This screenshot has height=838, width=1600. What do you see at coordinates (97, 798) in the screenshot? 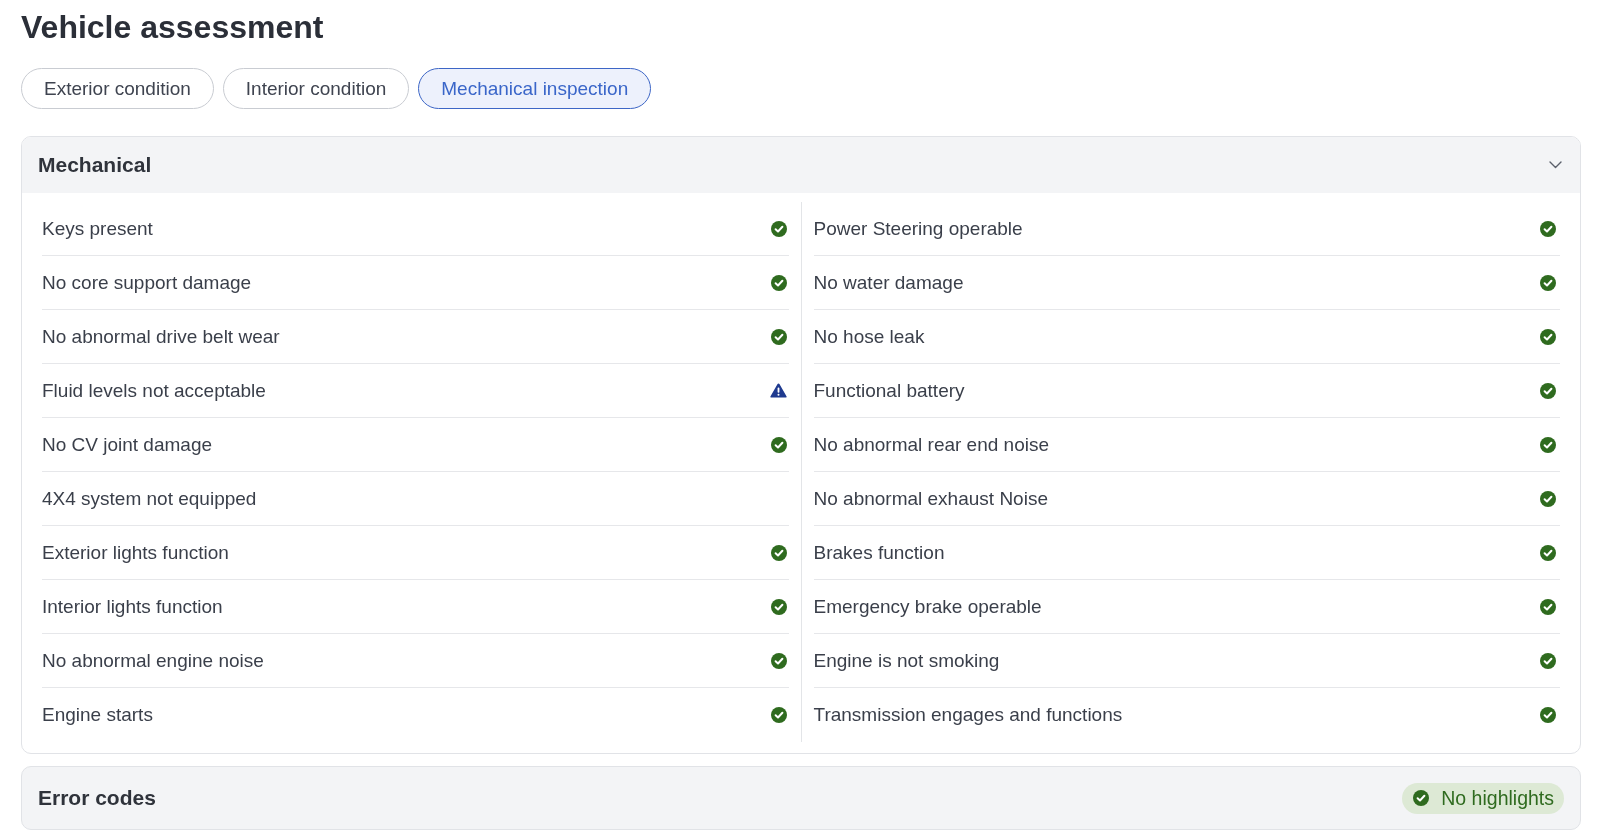
I see `section-title: Error codes` at bounding box center [97, 798].